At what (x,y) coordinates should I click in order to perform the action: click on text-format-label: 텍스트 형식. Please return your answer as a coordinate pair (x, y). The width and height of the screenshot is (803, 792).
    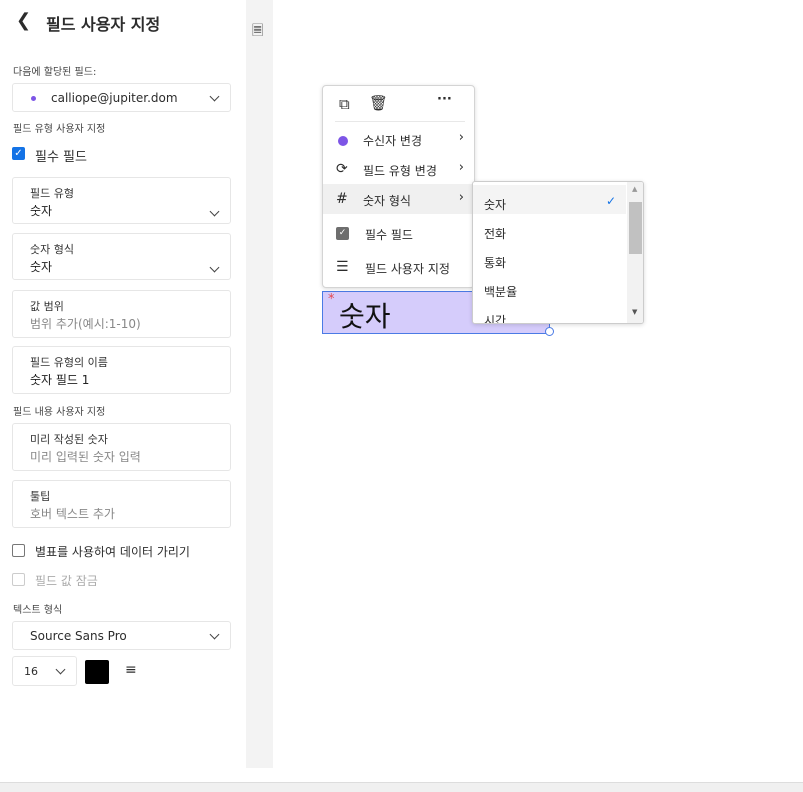
    Looking at the image, I should click on (38, 610).